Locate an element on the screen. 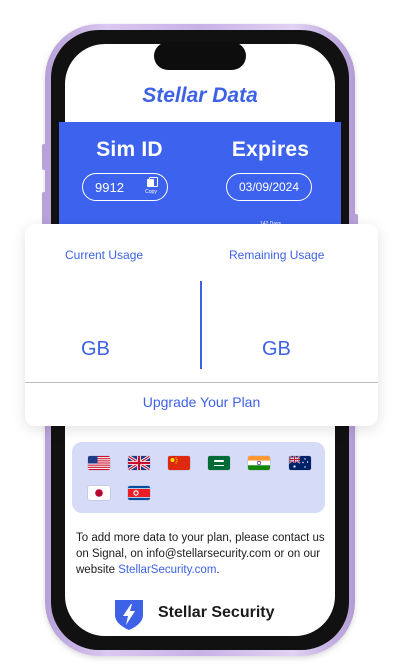 This screenshot has width=400, height=671. flag-australia-icon is located at coordinates (300, 463).